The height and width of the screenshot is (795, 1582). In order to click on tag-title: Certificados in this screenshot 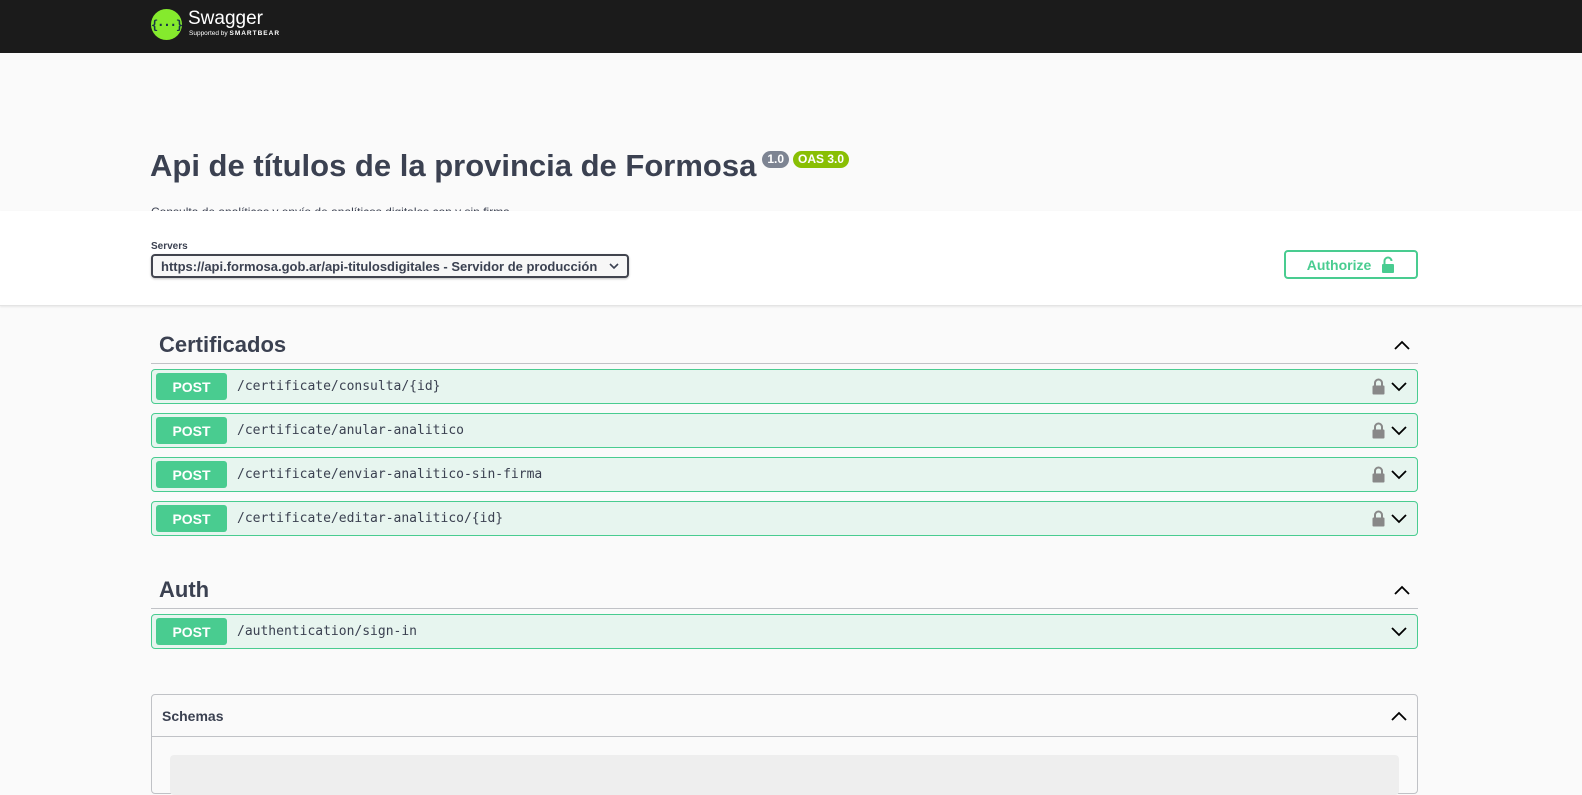, I will do `click(223, 344)`.